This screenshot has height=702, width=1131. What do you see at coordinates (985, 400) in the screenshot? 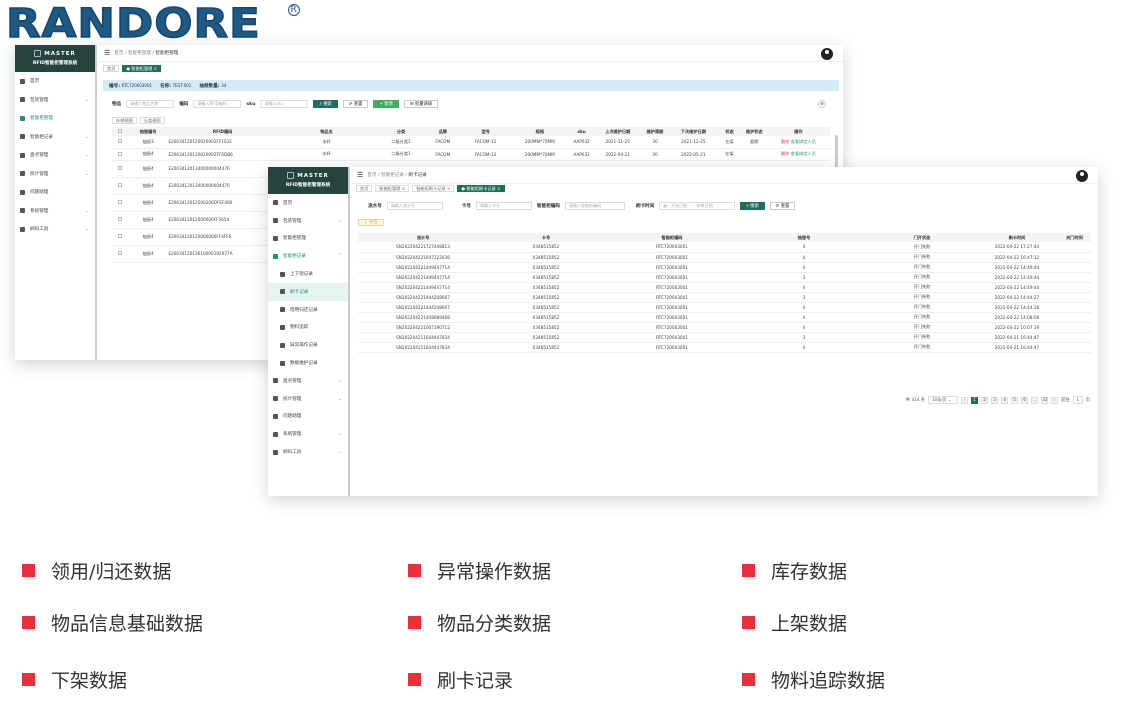
I see `page-button: 2` at bounding box center [985, 400].